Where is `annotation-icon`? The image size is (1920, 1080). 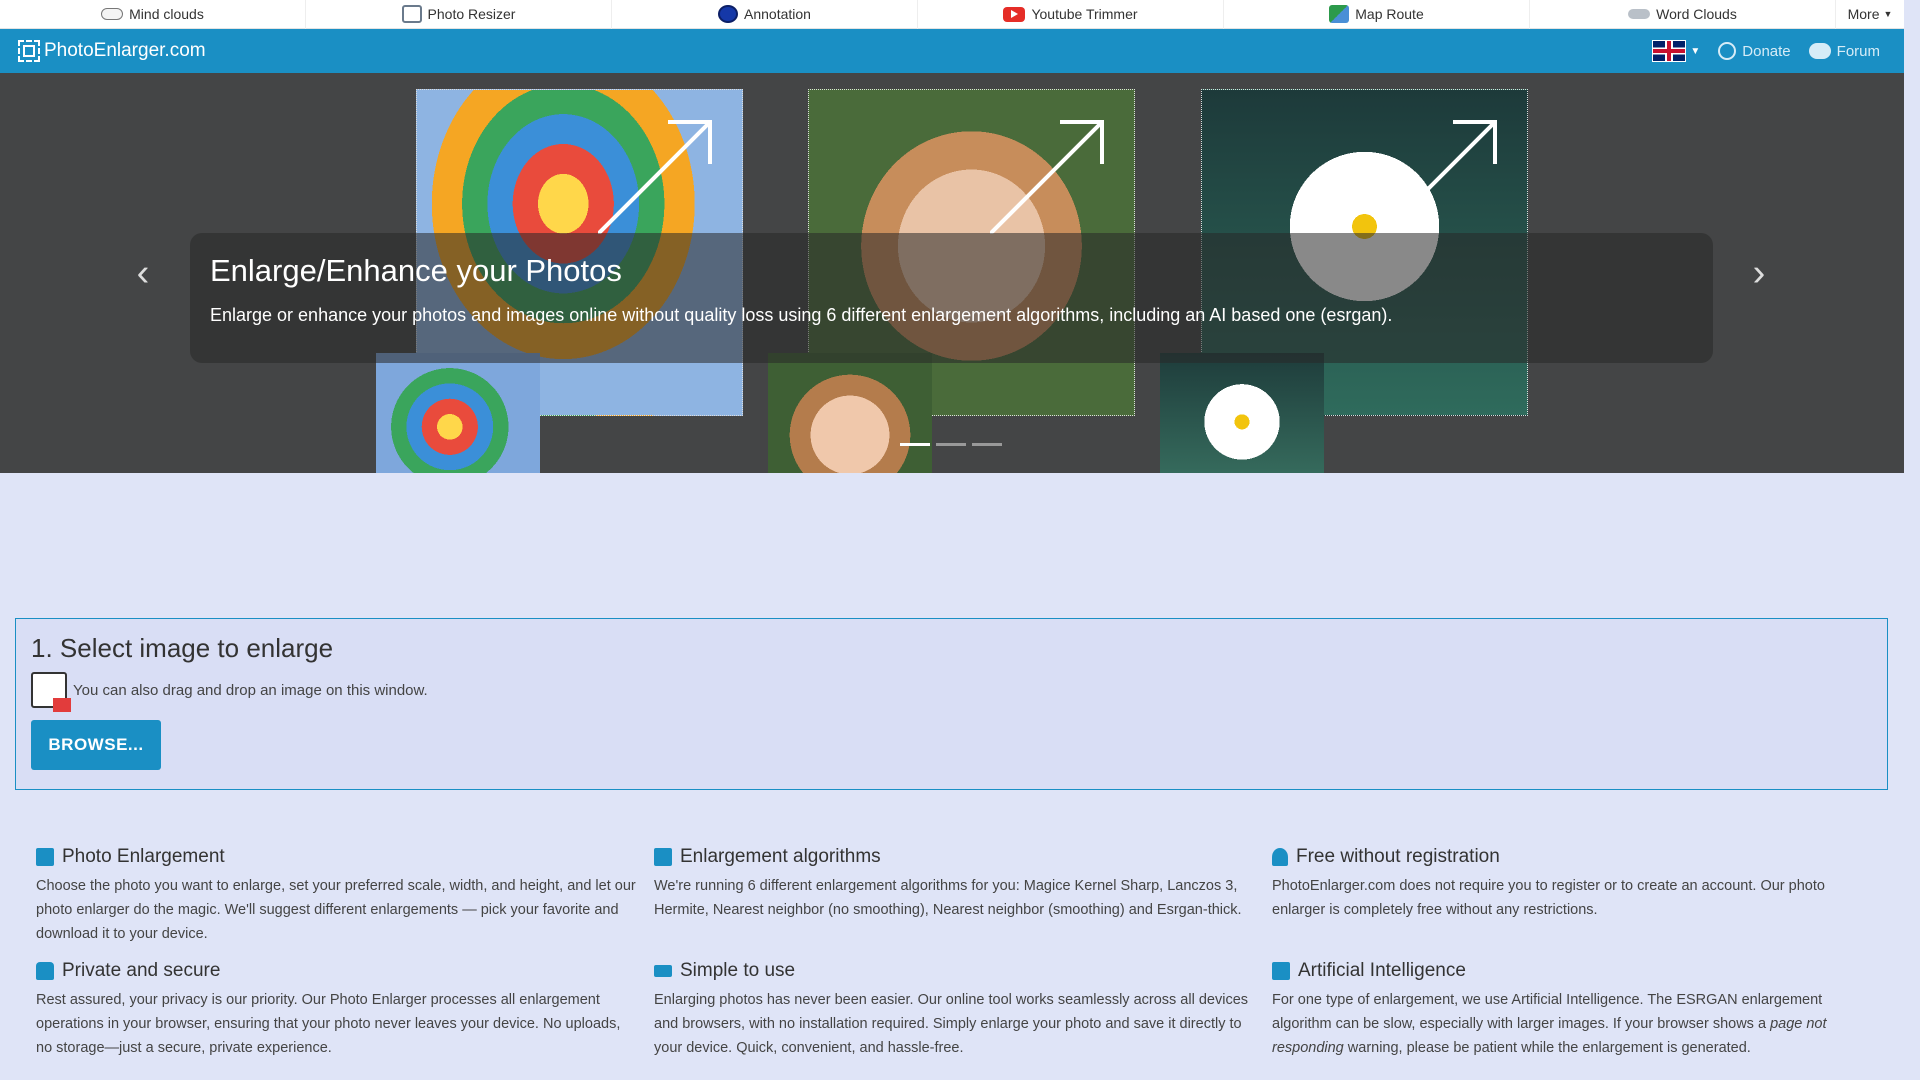 annotation-icon is located at coordinates (728, 14).